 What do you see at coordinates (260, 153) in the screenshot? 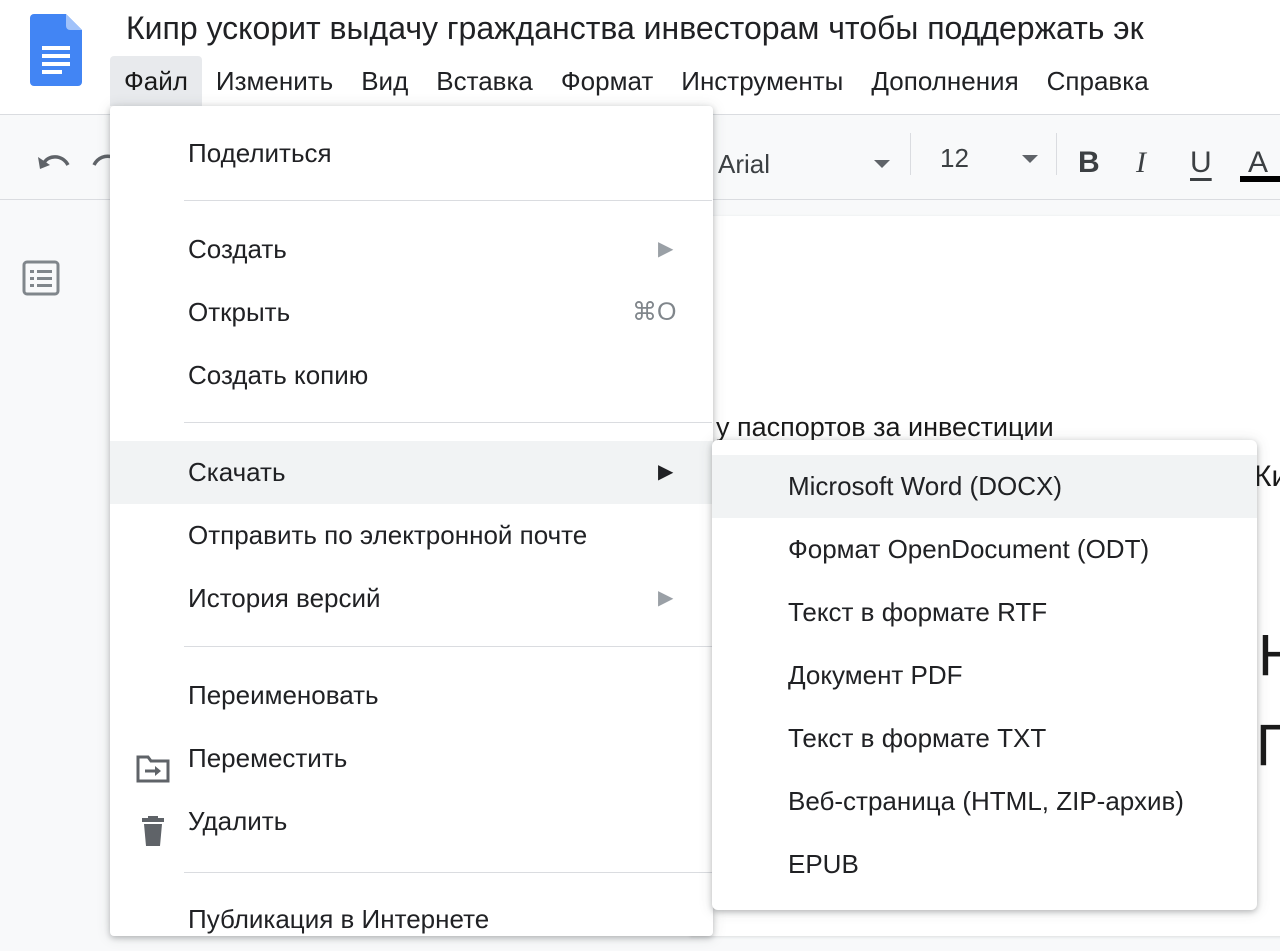
I see `menu-item-label: Поделиться` at bounding box center [260, 153].